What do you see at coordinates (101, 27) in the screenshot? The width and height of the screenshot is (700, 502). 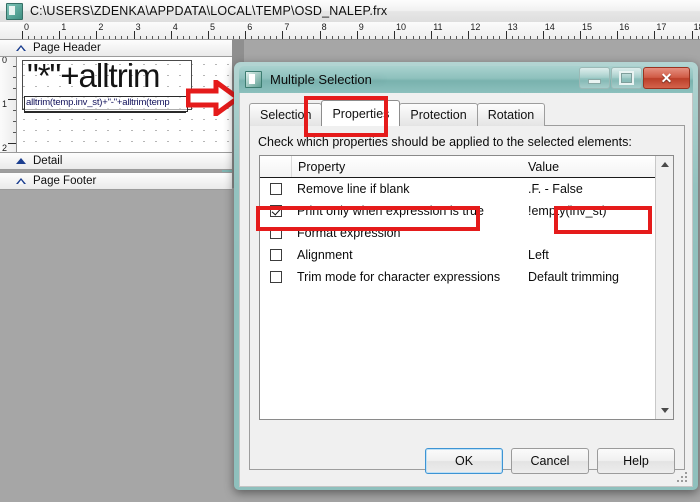 I see `ruler-label: 2` at bounding box center [101, 27].